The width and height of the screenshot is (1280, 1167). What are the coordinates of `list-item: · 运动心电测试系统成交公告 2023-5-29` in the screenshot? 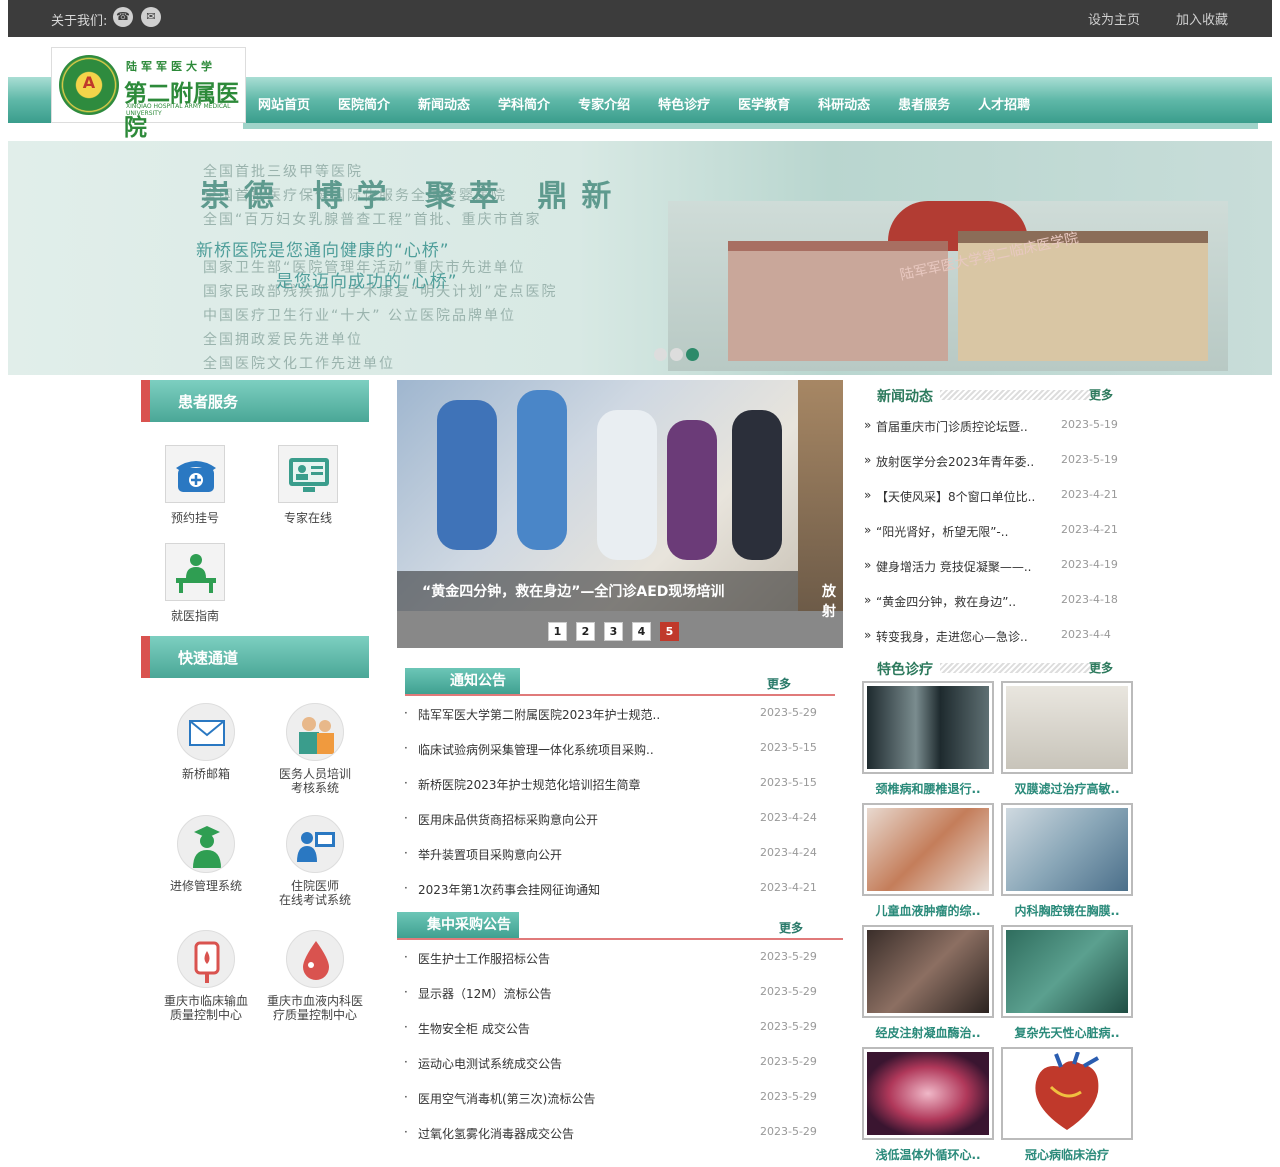 It's located at (614, 1072).